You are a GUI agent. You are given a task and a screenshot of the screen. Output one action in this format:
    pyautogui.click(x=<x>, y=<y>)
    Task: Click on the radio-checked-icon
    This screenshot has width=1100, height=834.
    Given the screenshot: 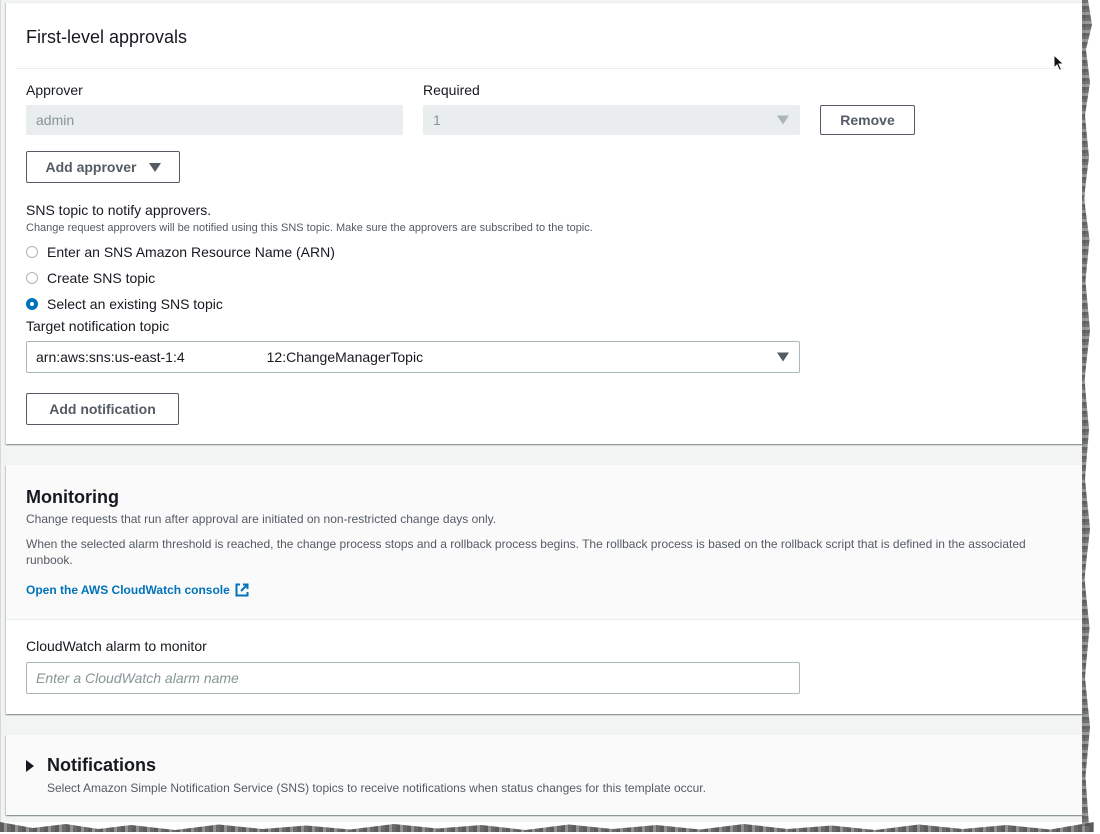 What is the action you would take?
    pyautogui.click(x=32, y=304)
    